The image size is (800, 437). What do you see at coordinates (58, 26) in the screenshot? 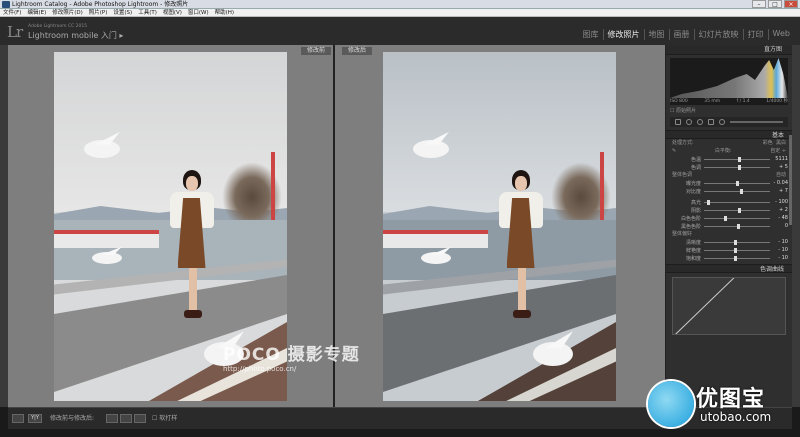
I see `identity-plate-version: Adobe Lightroom CC 2015` at bounding box center [58, 26].